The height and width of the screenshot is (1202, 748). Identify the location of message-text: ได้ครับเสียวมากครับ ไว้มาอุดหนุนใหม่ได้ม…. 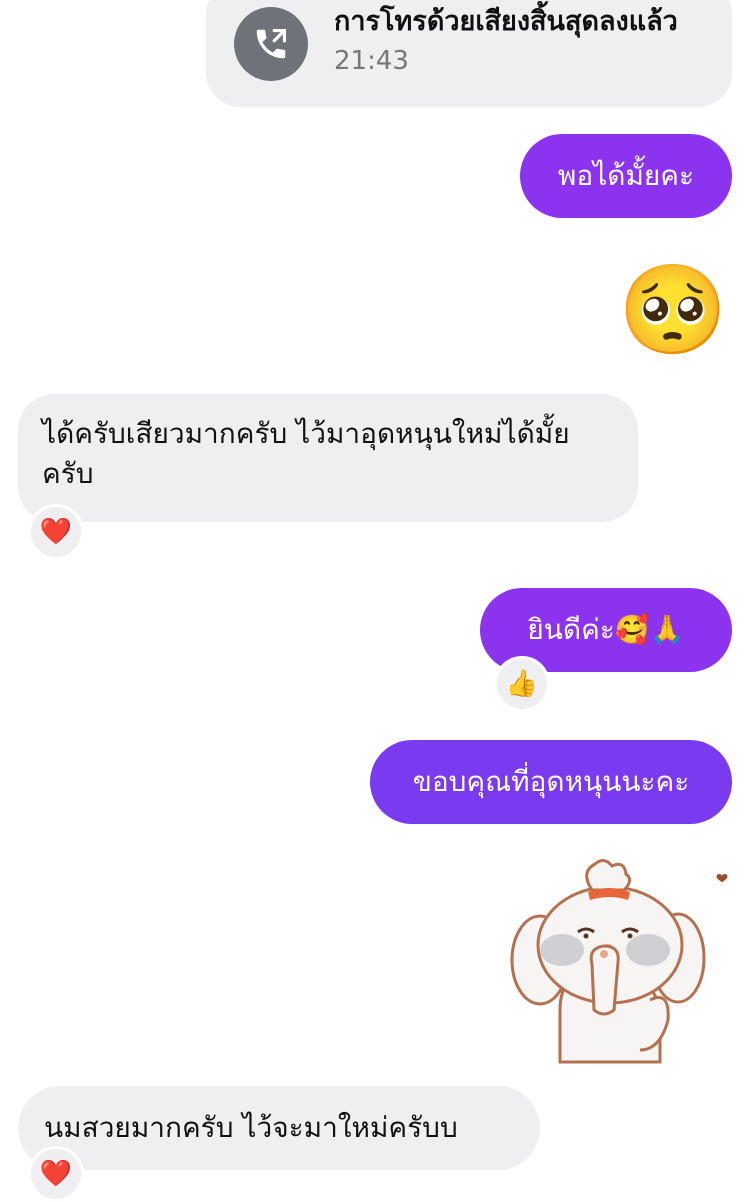
(306, 453).